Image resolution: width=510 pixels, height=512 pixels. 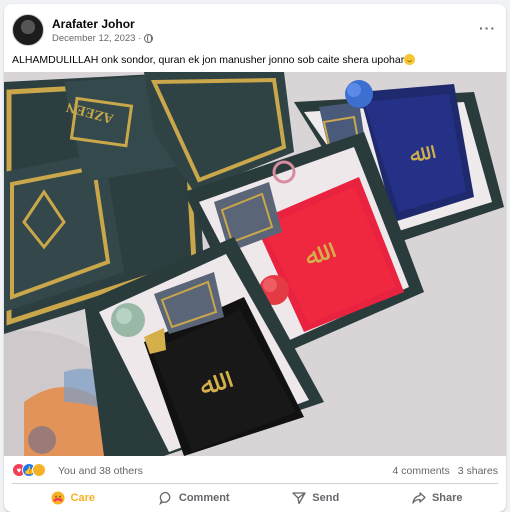 I want to click on share-button: Share, so click(x=438, y=498).